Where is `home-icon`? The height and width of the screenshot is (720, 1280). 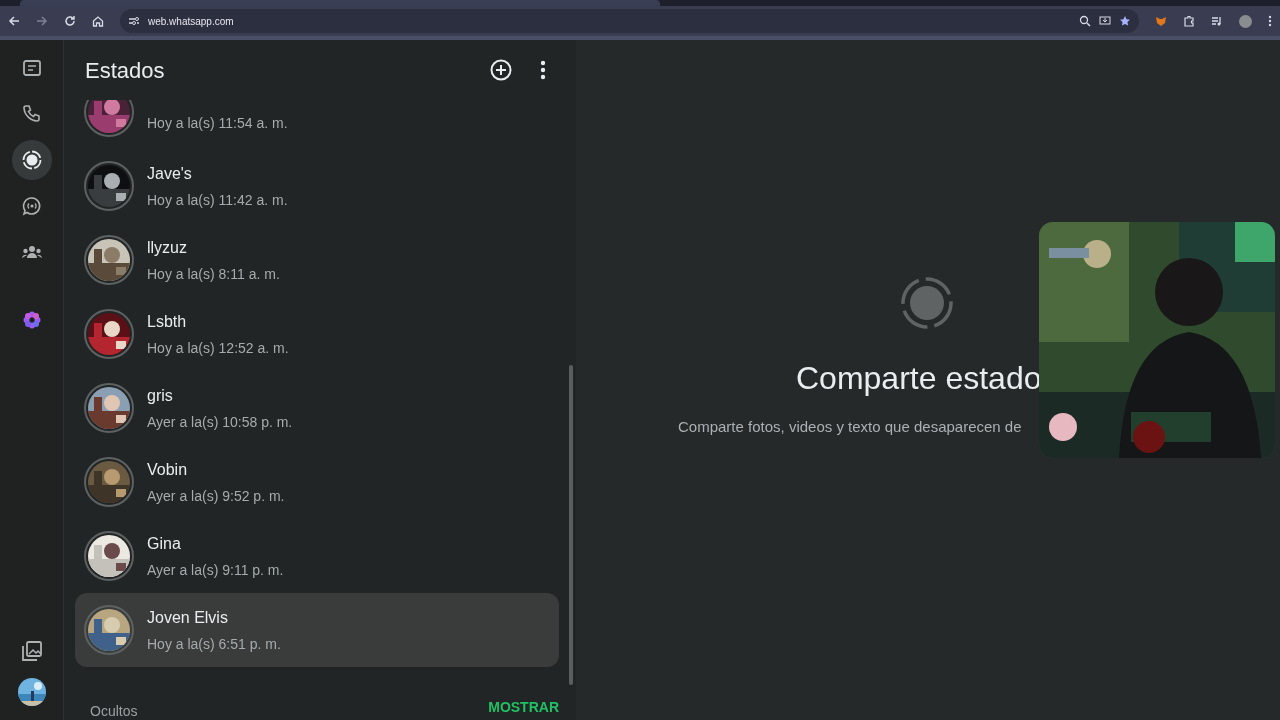 home-icon is located at coordinates (98, 21).